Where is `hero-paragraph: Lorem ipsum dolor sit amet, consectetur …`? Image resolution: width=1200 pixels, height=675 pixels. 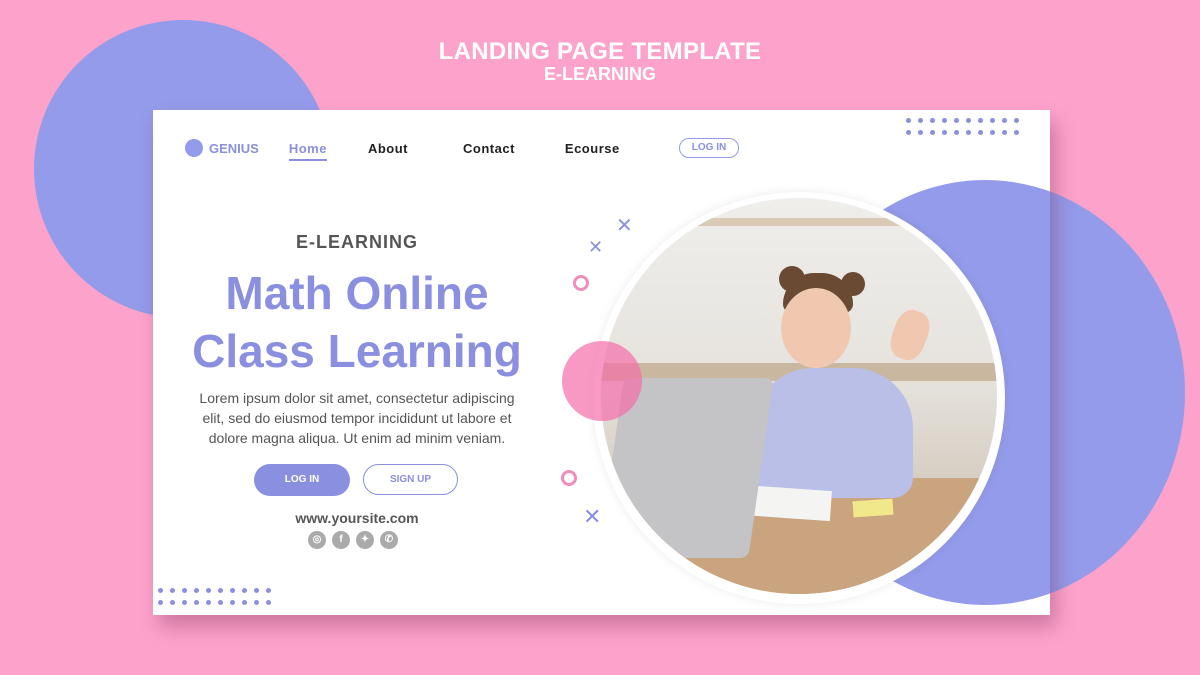
hero-paragraph: Lorem ipsum dolor sit amet, consectetur … is located at coordinates (357, 418).